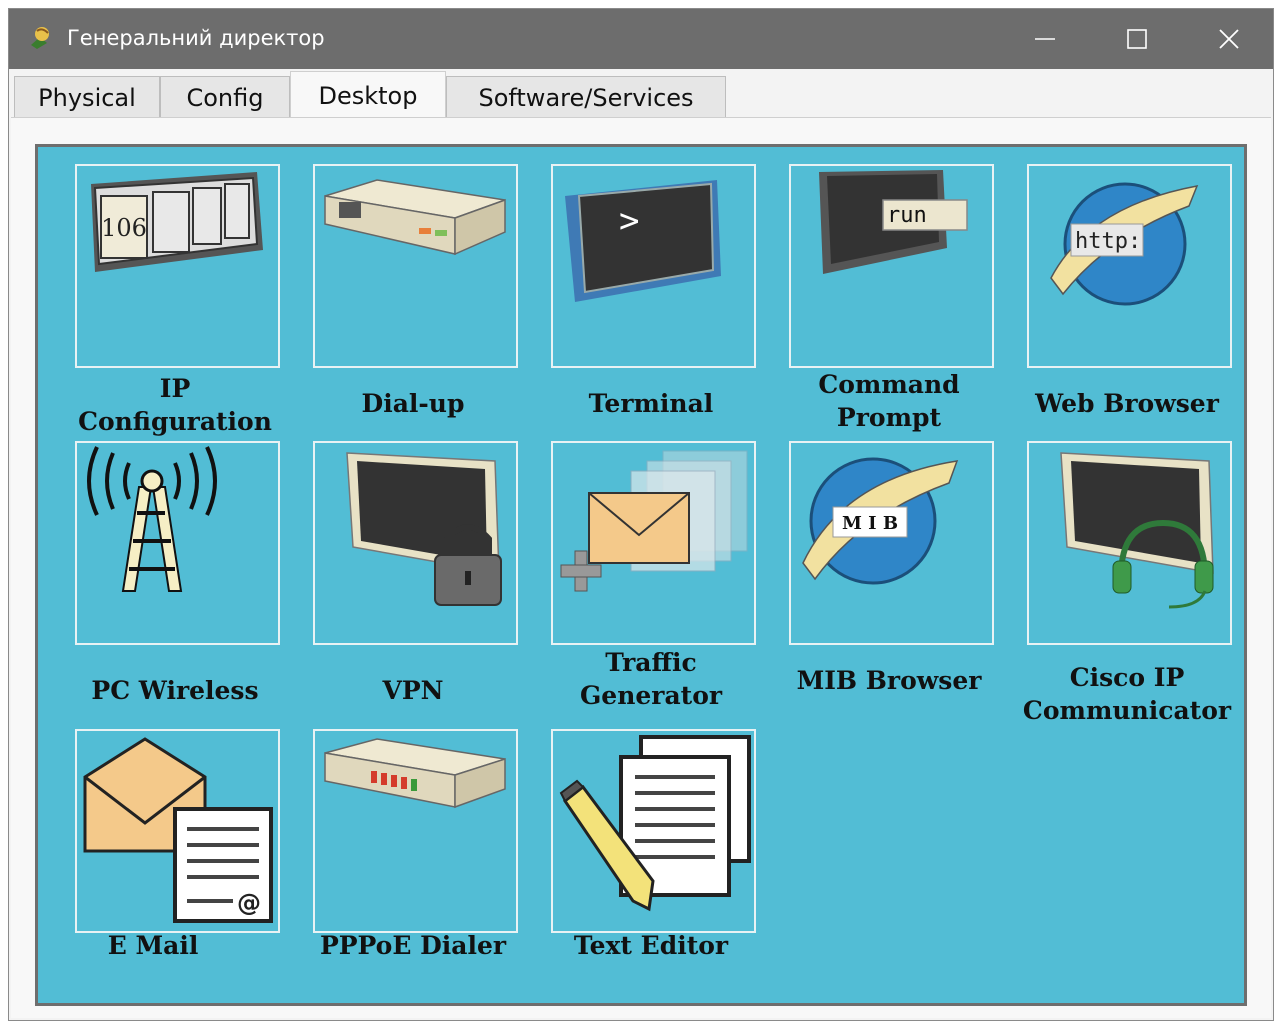  I want to click on ip-configuration-icon: 106, so click(177, 222).